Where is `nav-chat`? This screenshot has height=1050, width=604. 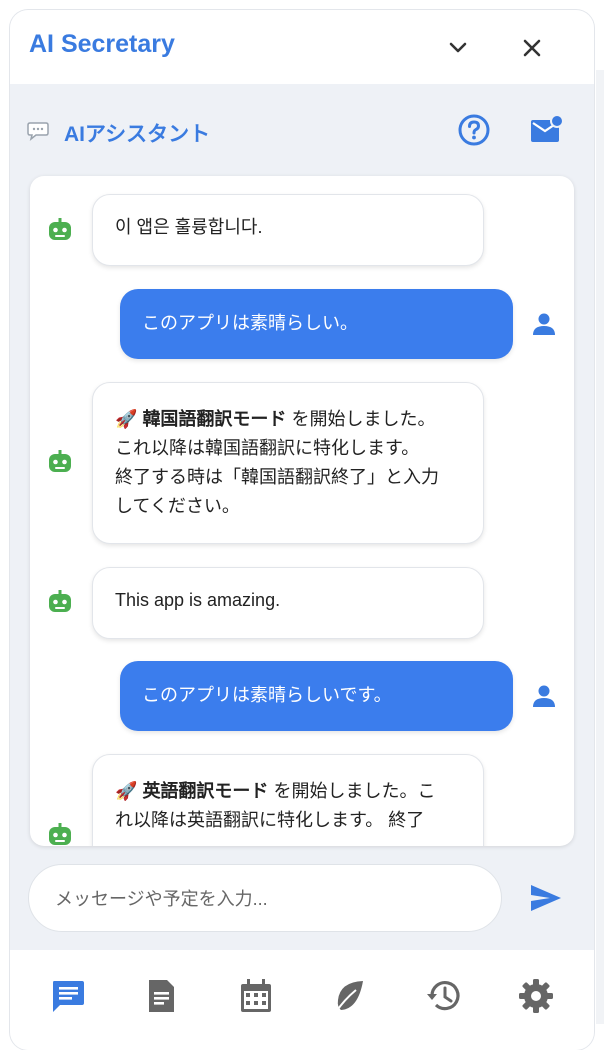 nav-chat is located at coordinates (68, 996).